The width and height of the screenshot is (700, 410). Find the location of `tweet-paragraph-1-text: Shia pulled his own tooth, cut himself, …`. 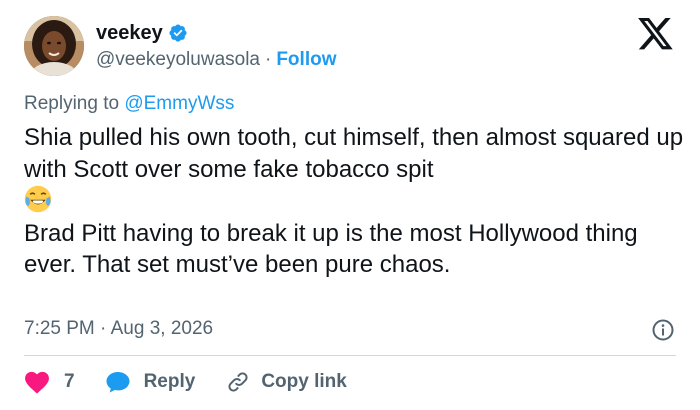

tweet-paragraph-1-text: Shia pulled his own tooth, cut himself, … is located at coordinates (354, 153).